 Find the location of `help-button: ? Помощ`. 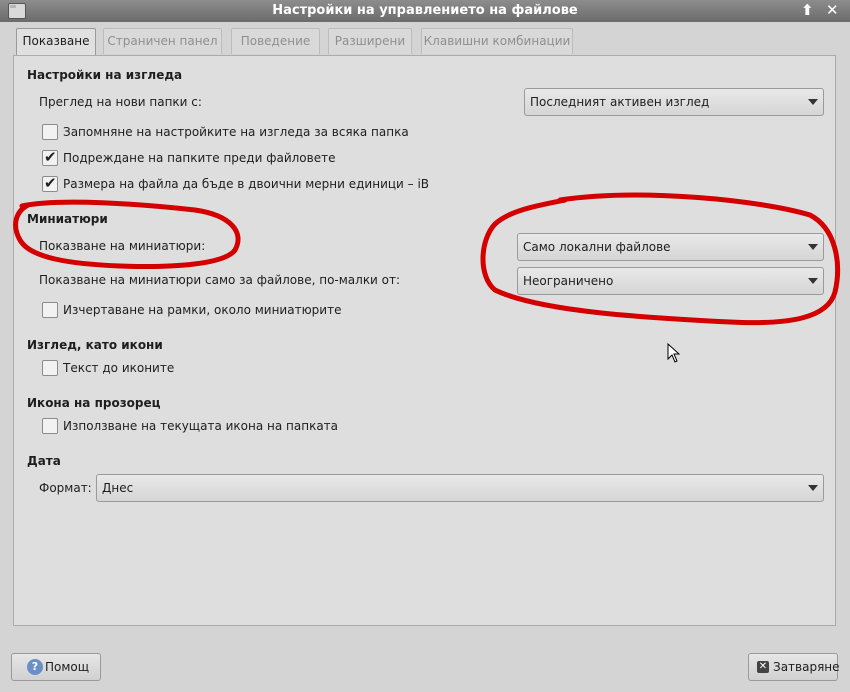

help-button: ? Помощ is located at coordinates (56, 667).